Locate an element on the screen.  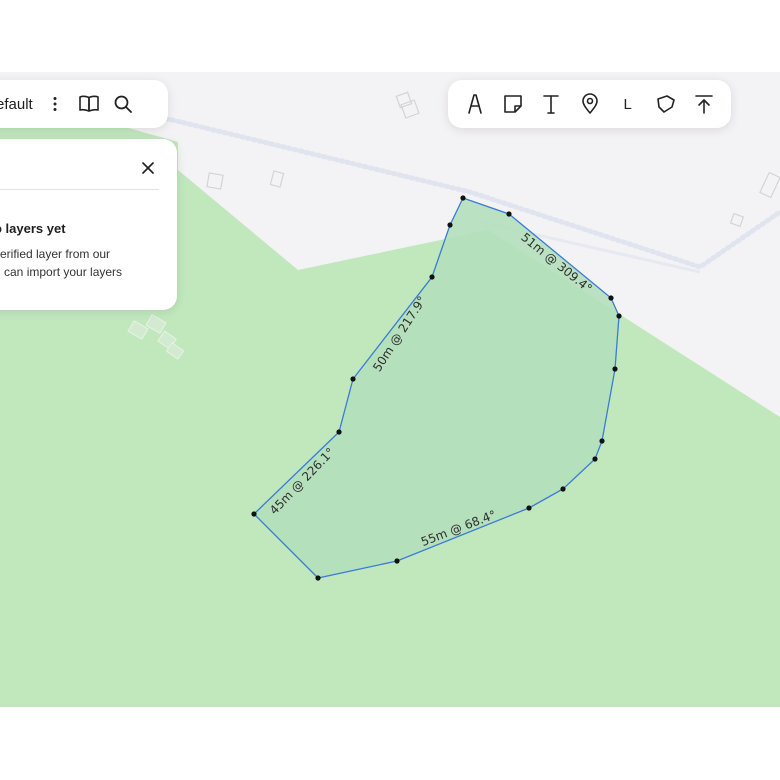
empty-state-heading: o layers yet is located at coordinates (33, 228).